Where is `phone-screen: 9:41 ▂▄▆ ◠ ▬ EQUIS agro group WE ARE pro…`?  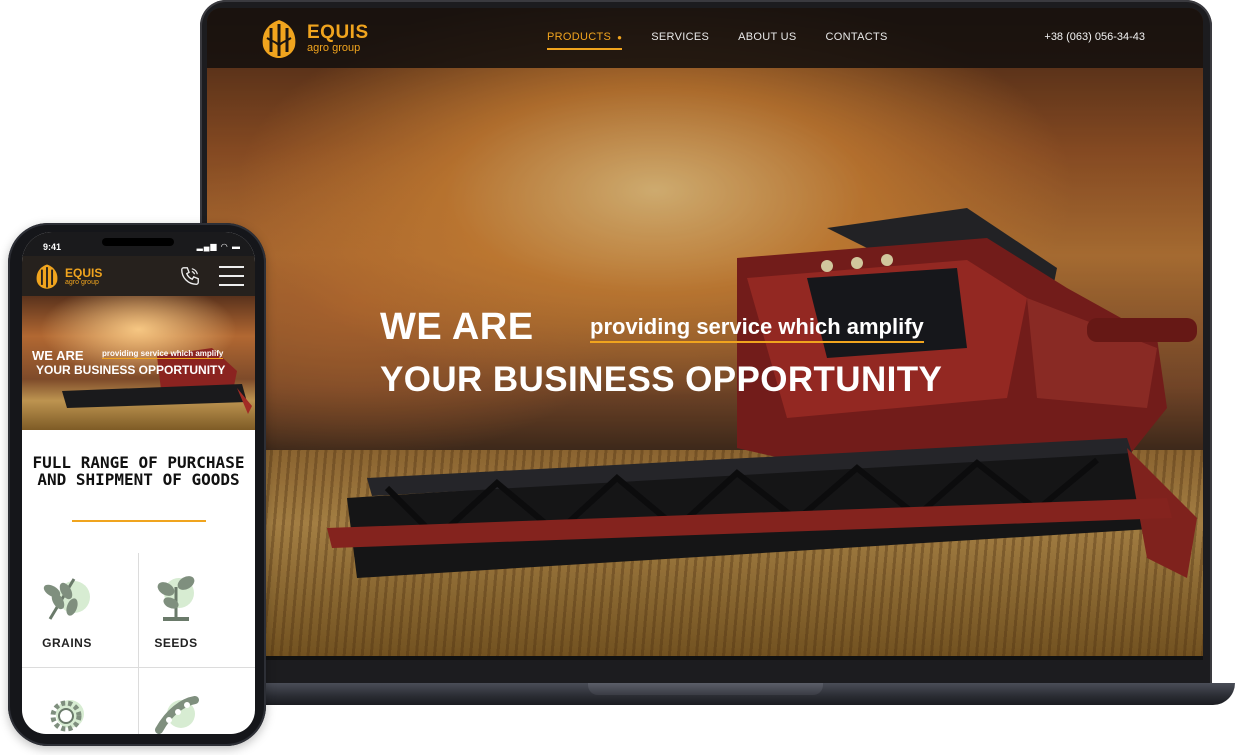
phone-screen: 9:41 ▂▄▆ ◠ ▬ EQUIS agro group WE ARE pro… is located at coordinates (138, 483).